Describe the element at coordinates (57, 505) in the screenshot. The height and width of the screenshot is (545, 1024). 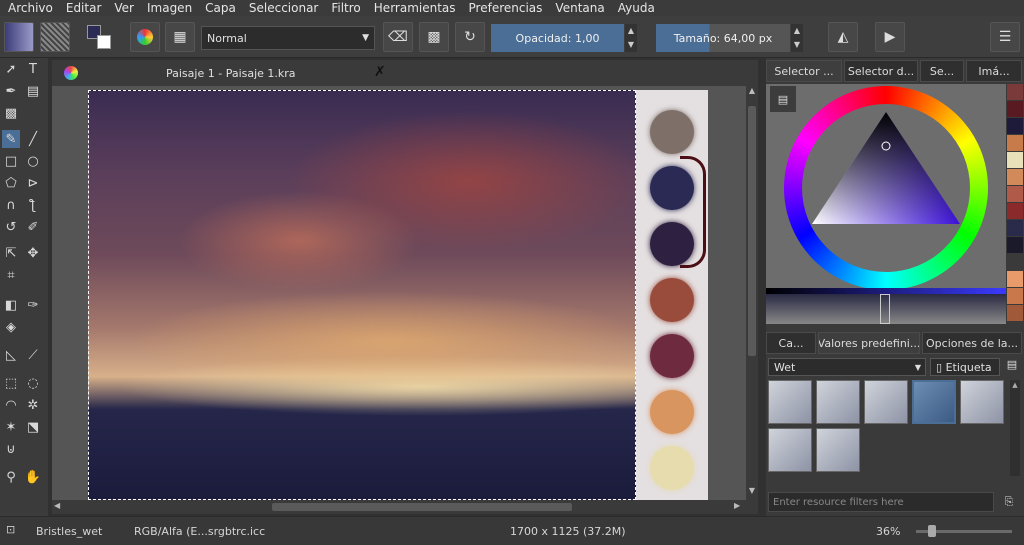
I see `scroll-left-icon: ◀` at that location.